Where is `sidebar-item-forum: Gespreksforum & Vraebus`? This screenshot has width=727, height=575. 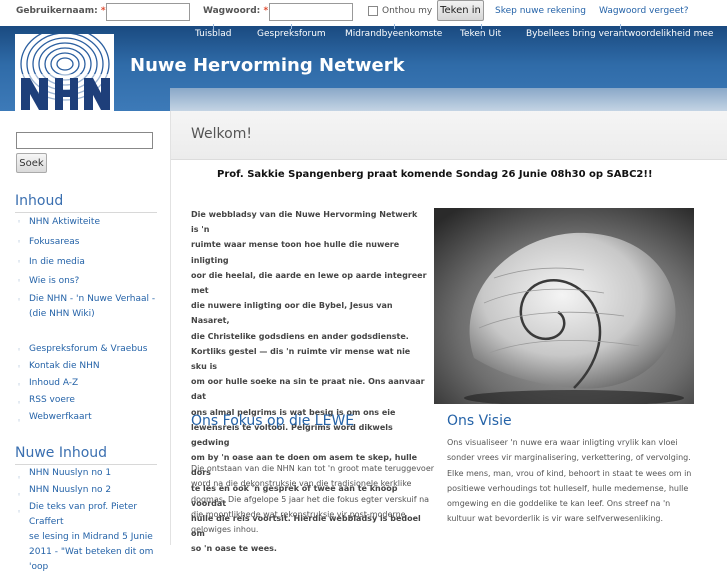 sidebar-item-forum: Gespreksforum & Vraebus is located at coordinates (88, 349).